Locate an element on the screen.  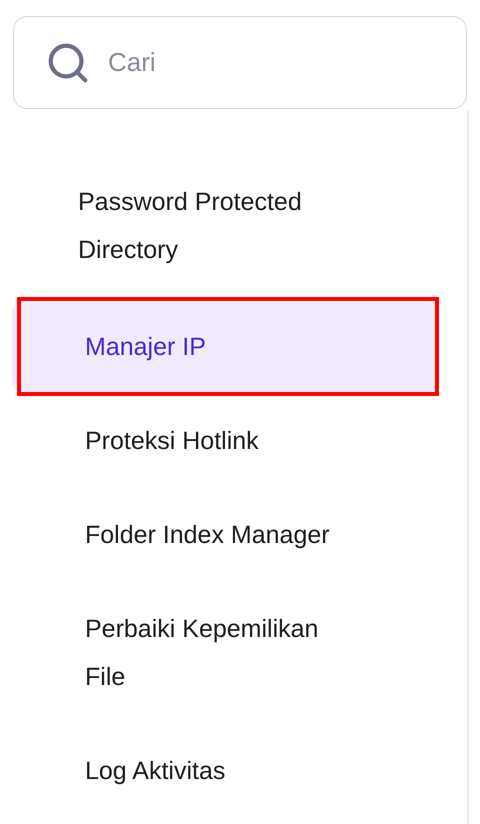
sidebar-item: Perbaiki Kepemilikan File is located at coordinates (224, 653).